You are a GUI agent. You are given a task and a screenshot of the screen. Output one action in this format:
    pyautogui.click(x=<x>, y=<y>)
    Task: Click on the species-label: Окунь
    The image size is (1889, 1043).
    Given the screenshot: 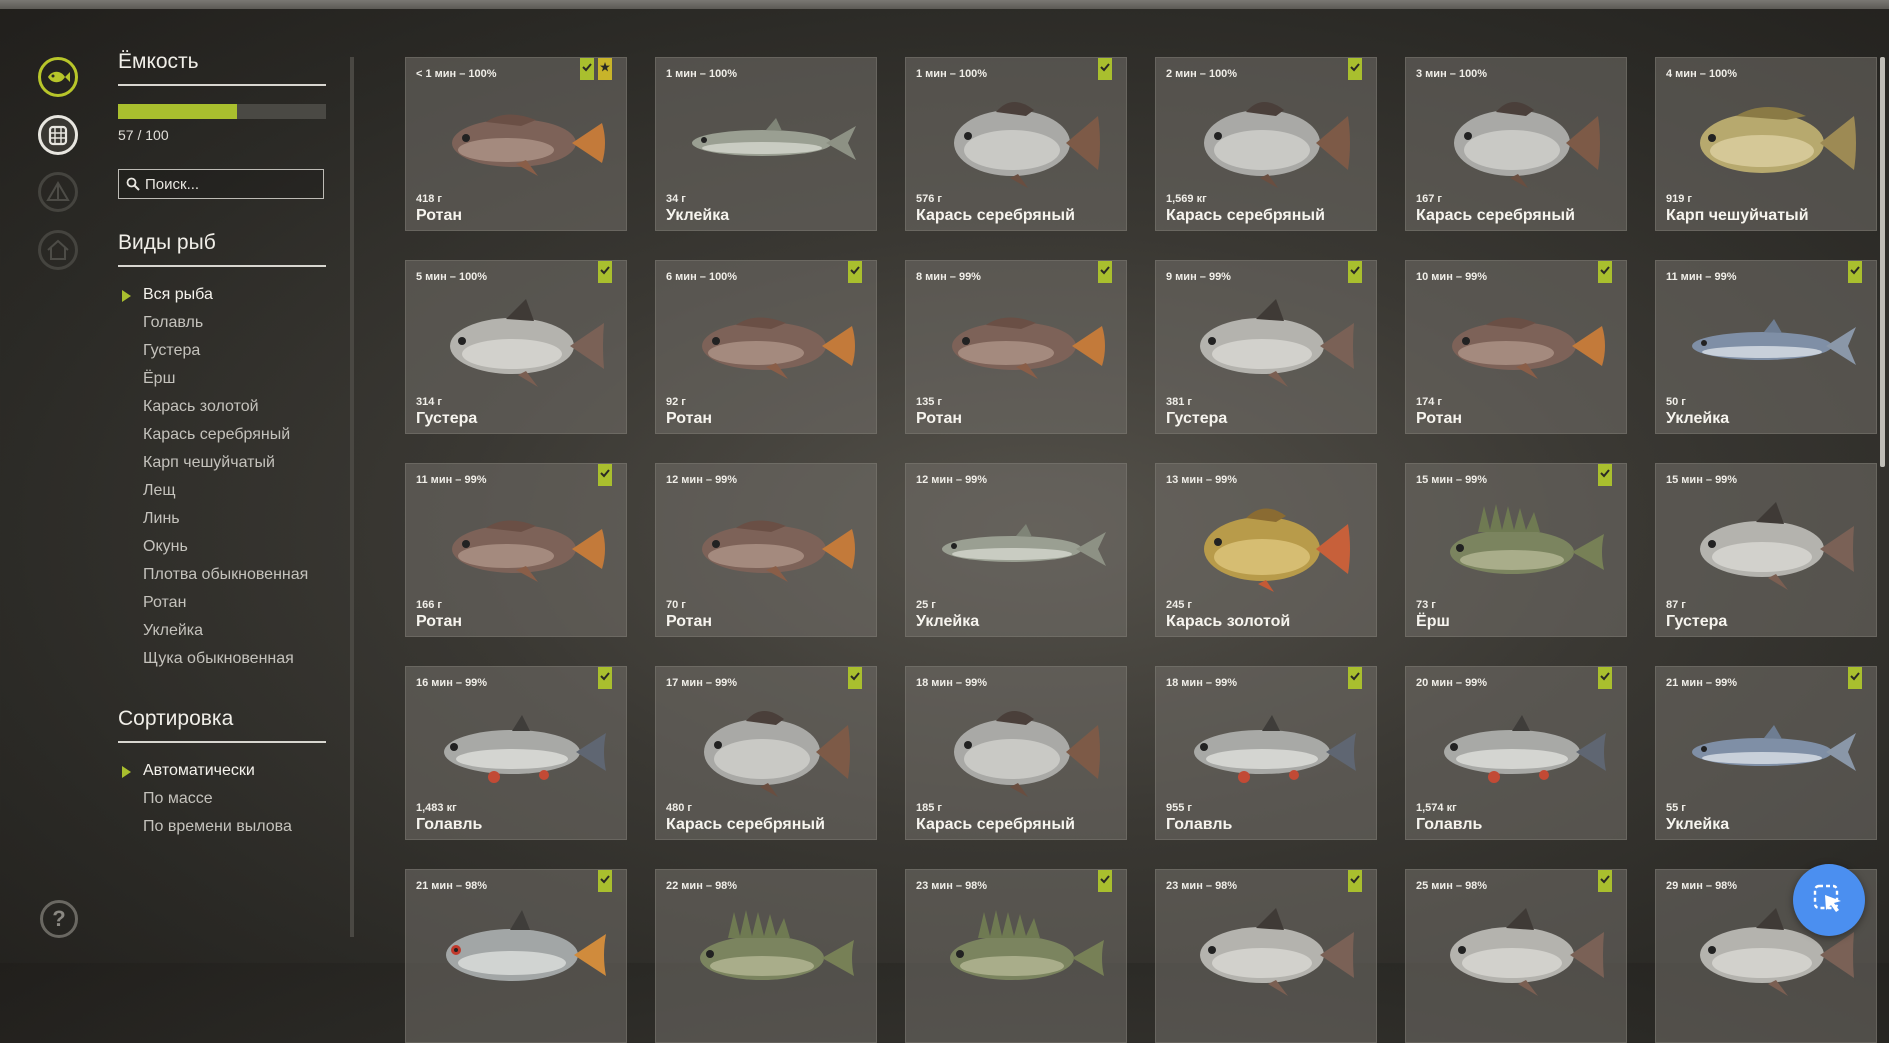 What is the action you would take?
    pyautogui.click(x=165, y=546)
    